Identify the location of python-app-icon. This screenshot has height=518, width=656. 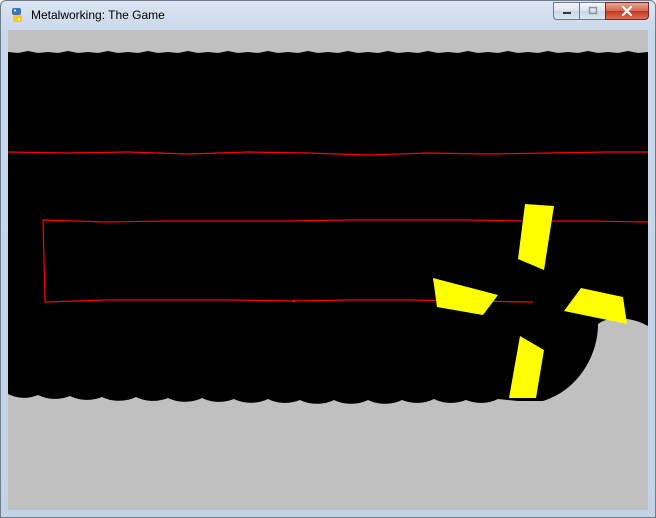
(17, 15).